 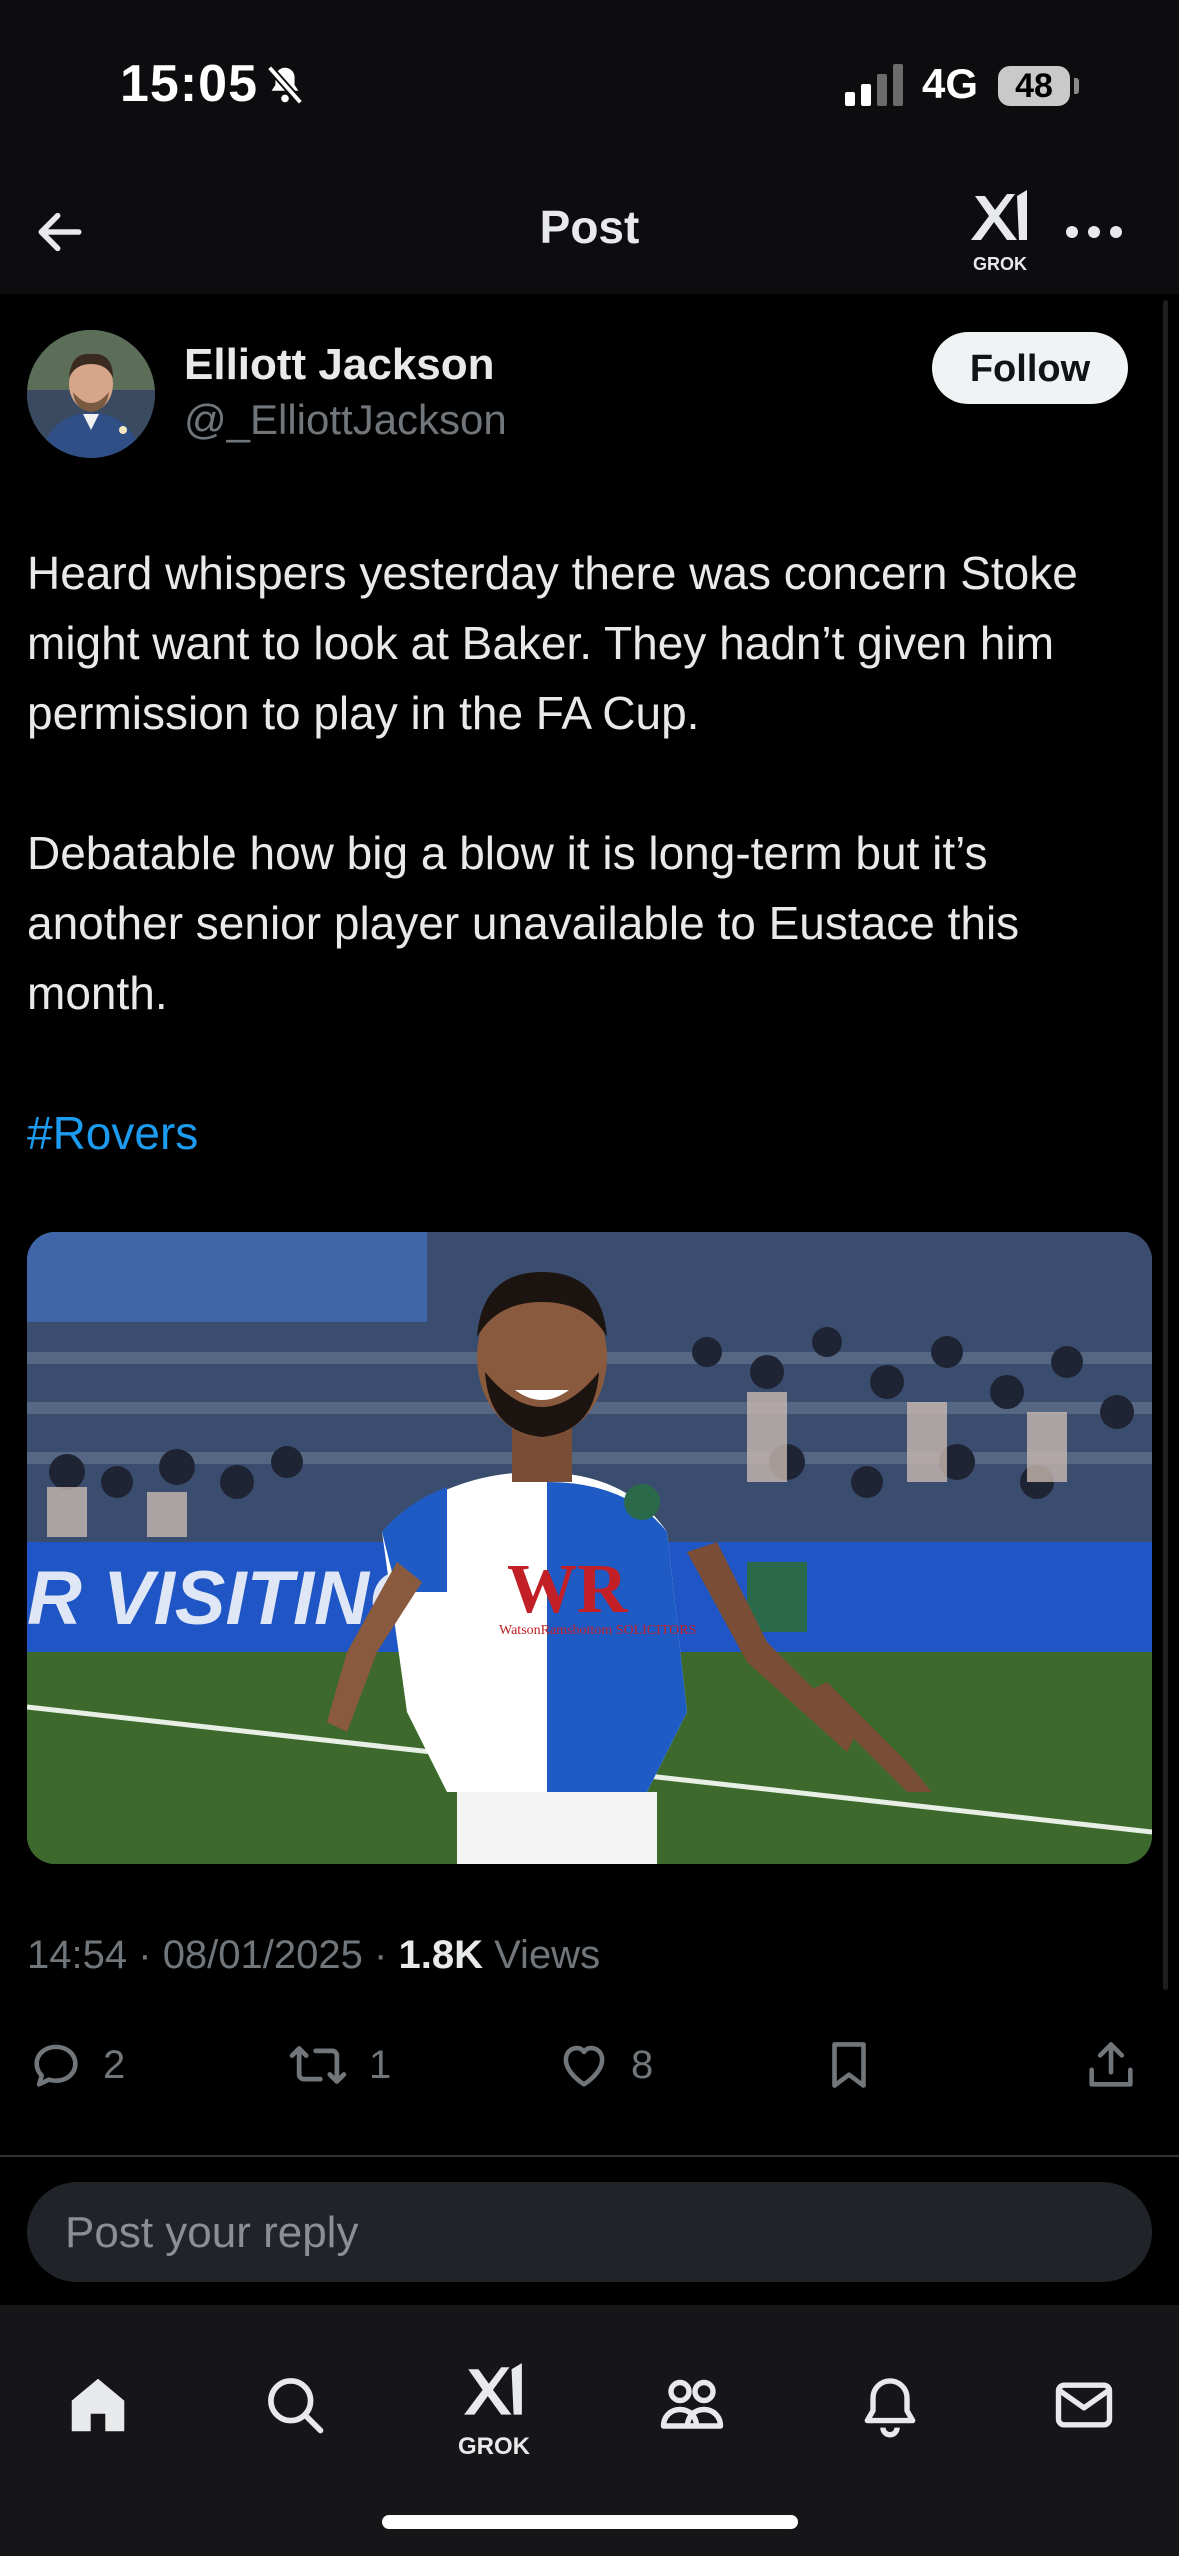 I want to click on bookmark-button, so click(x=849, y=2065).